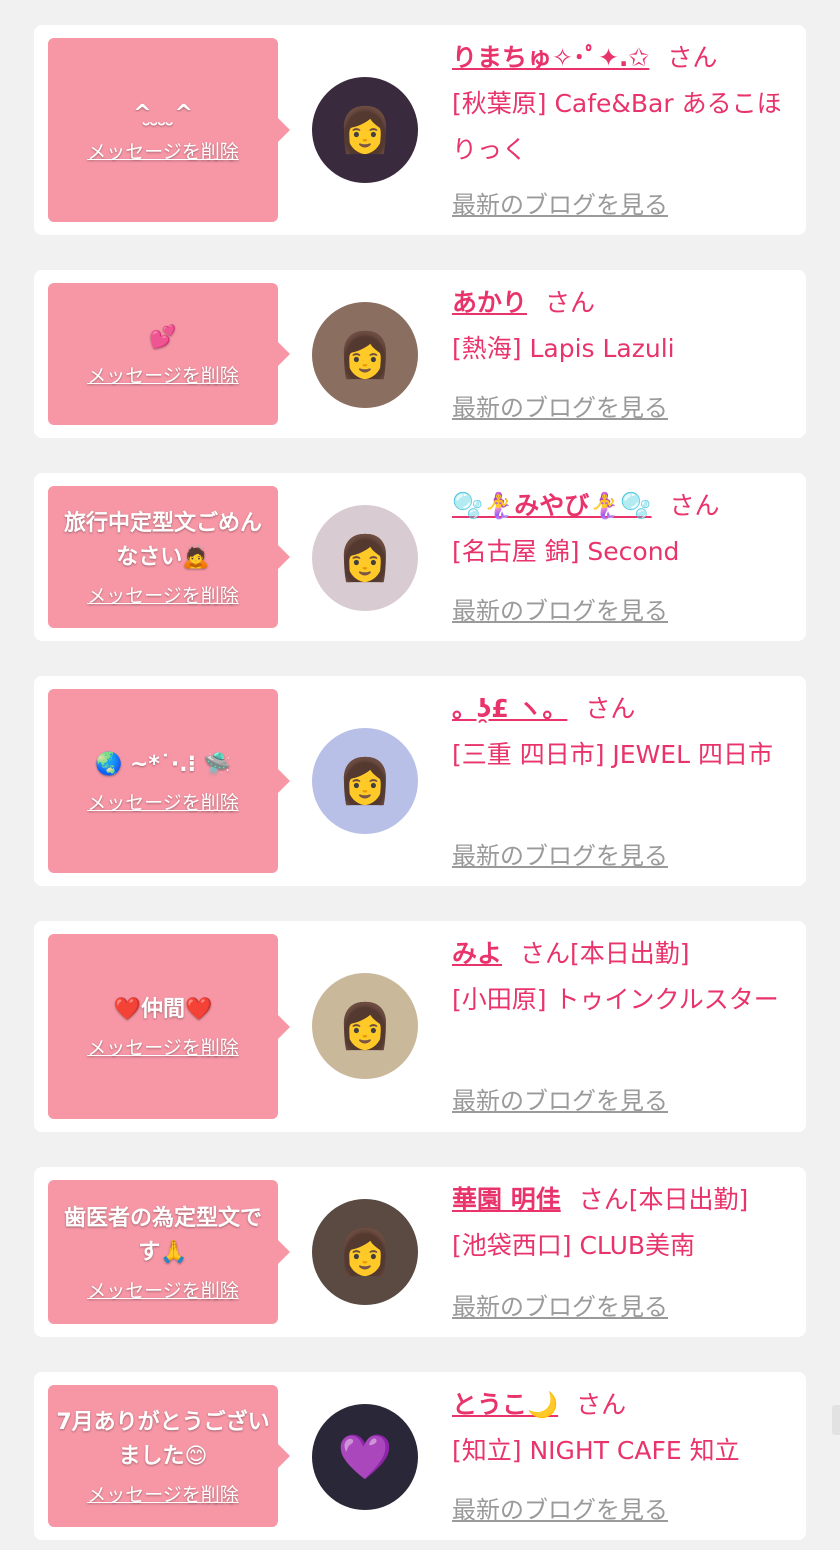 This screenshot has height=1550, width=840. I want to click on cast-info: あかり さん [熱海] Lapis Lazuli, so click(622, 326).